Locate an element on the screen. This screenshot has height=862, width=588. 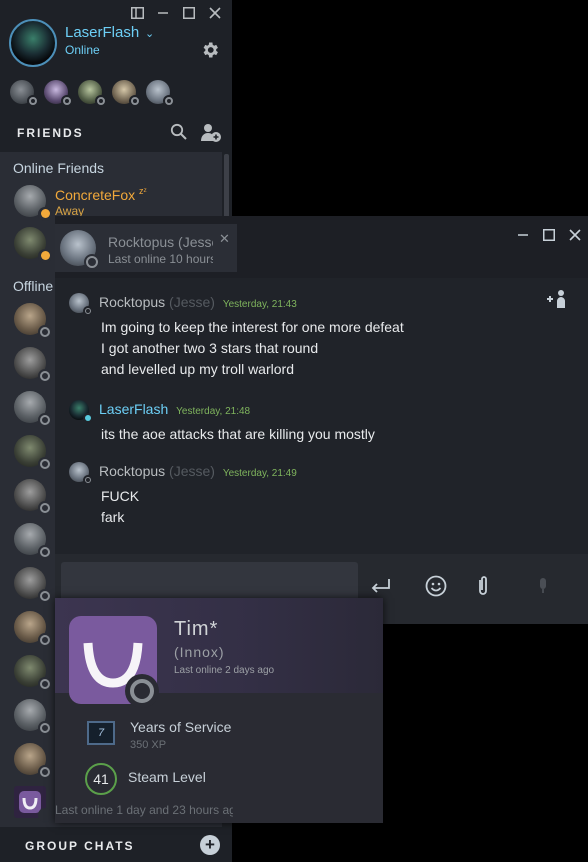
add-friend-icon is located at coordinates (211, 133).